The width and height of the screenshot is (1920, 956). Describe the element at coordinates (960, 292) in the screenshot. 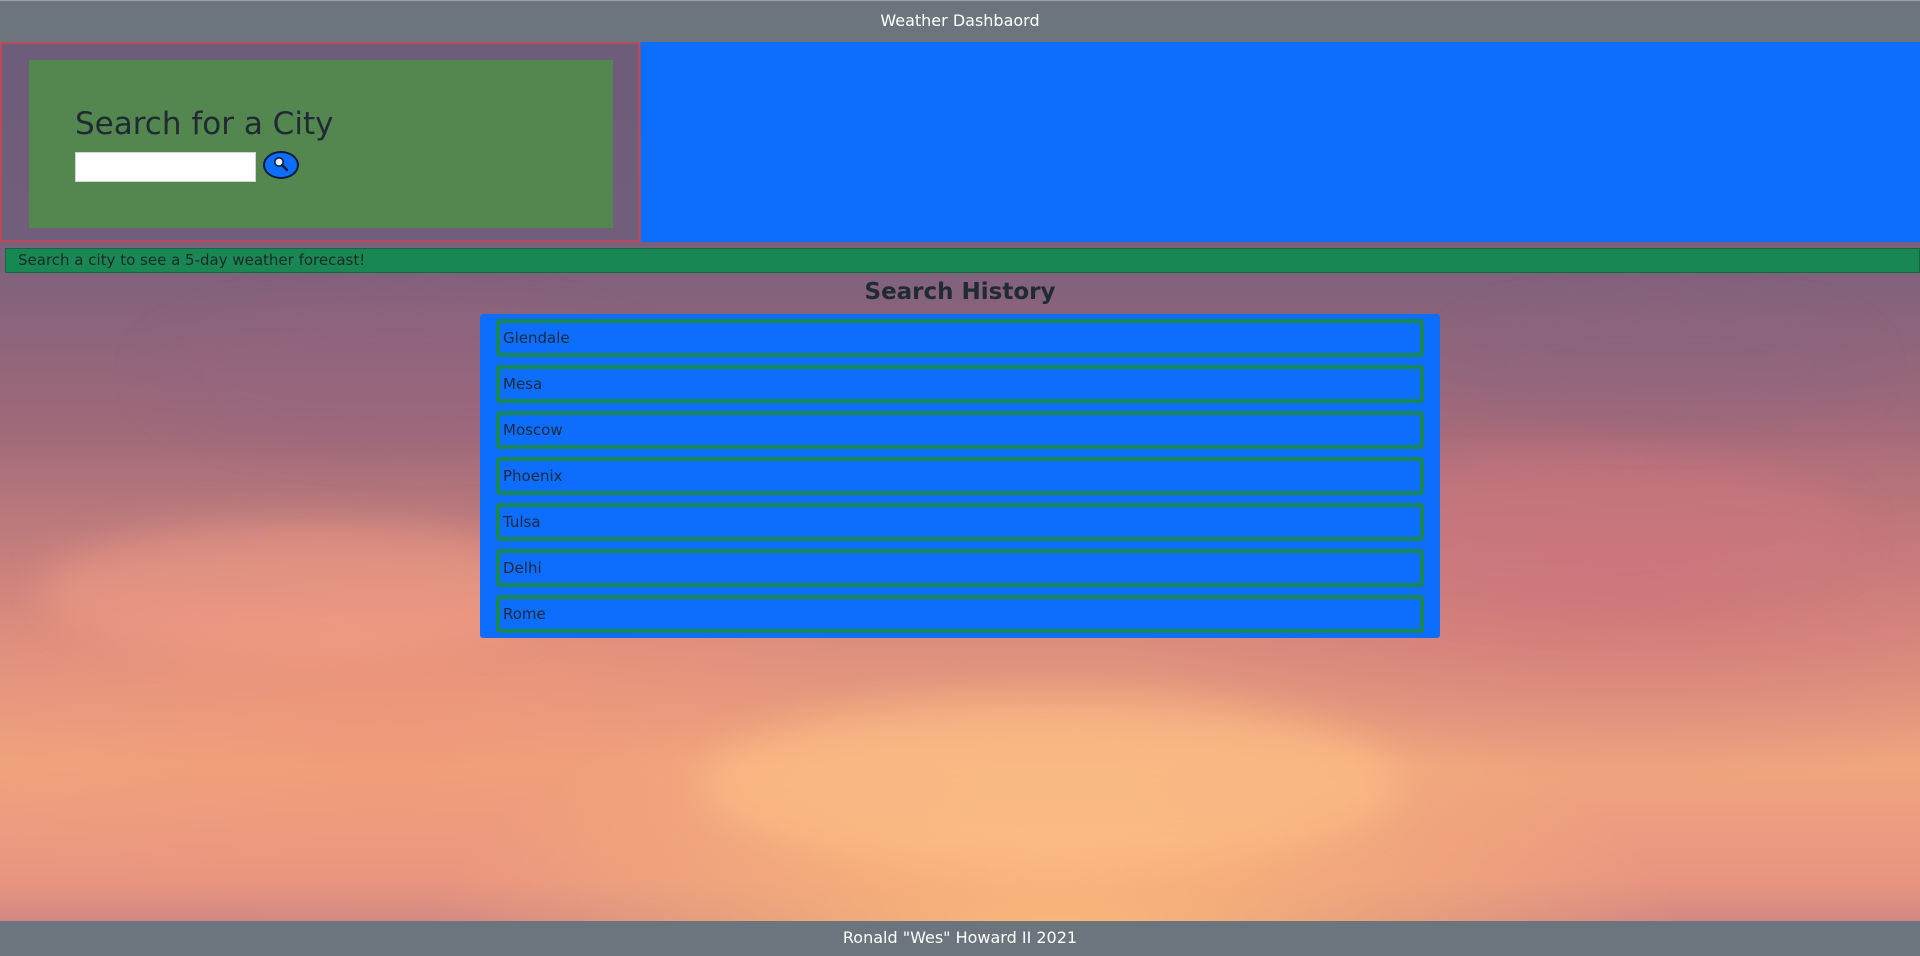

I see `search-history-title: Search History` at that location.